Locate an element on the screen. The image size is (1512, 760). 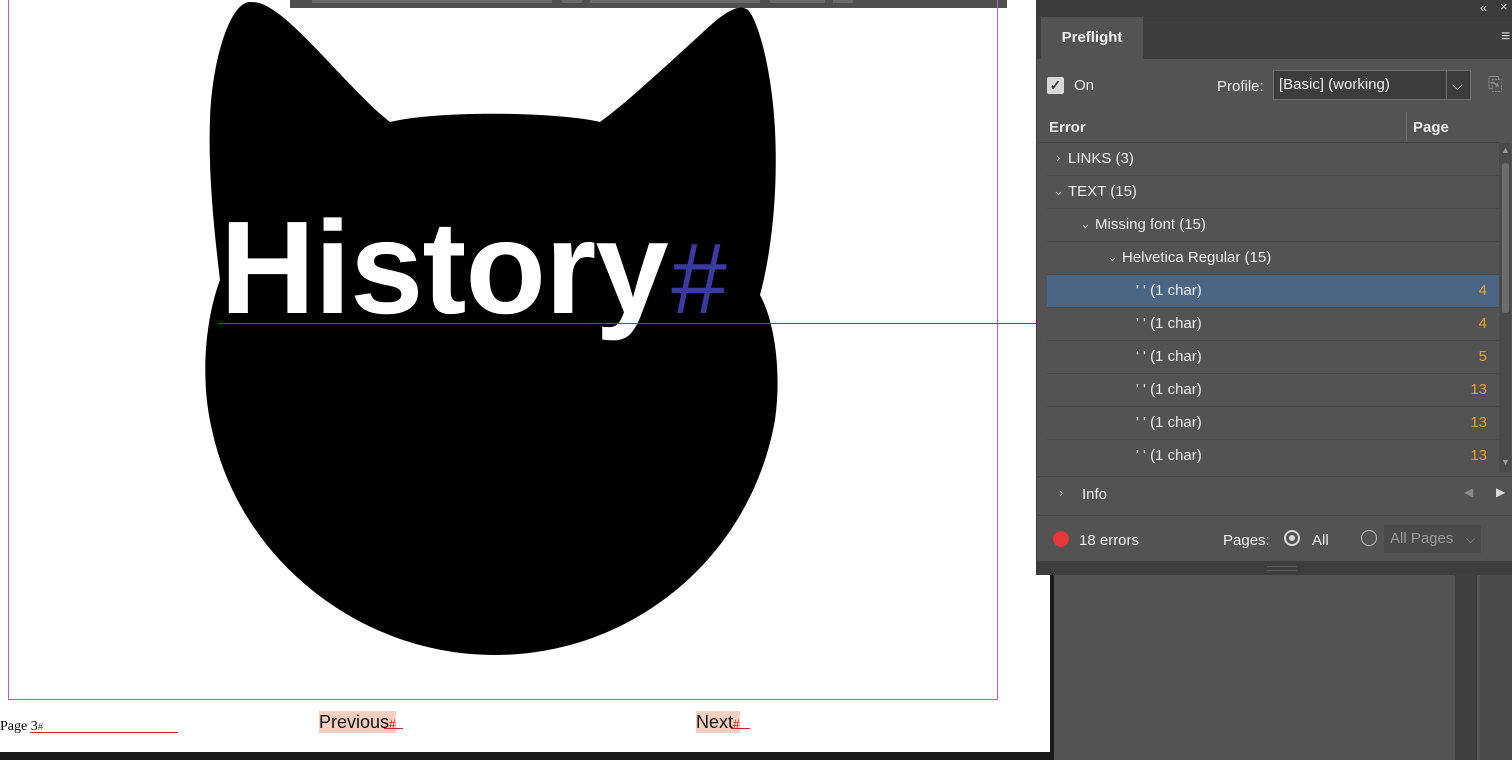
row-page: 5 is located at coordinates (1483, 356).